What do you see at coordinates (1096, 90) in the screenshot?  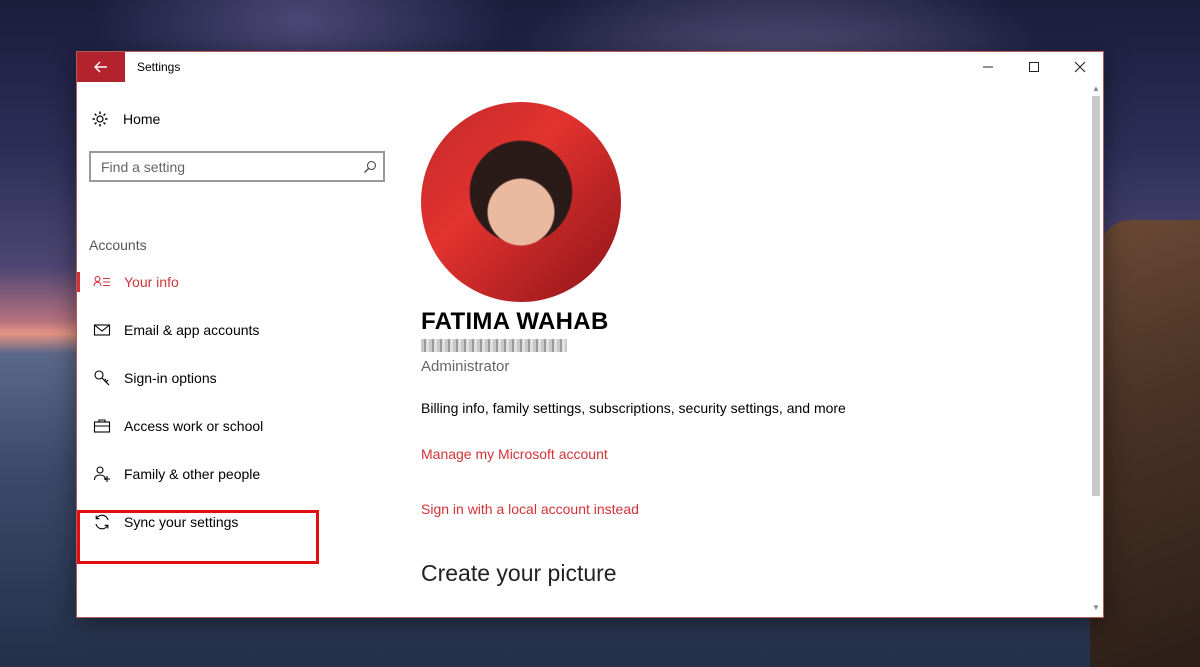 I see `scroll-up-icon: ▲` at bounding box center [1096, 90].